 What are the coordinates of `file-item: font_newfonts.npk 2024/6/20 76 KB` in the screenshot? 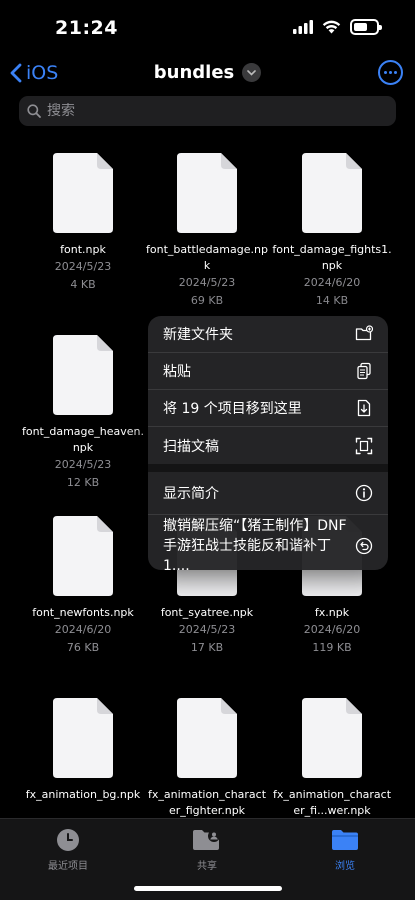 It's located at (83, 586).